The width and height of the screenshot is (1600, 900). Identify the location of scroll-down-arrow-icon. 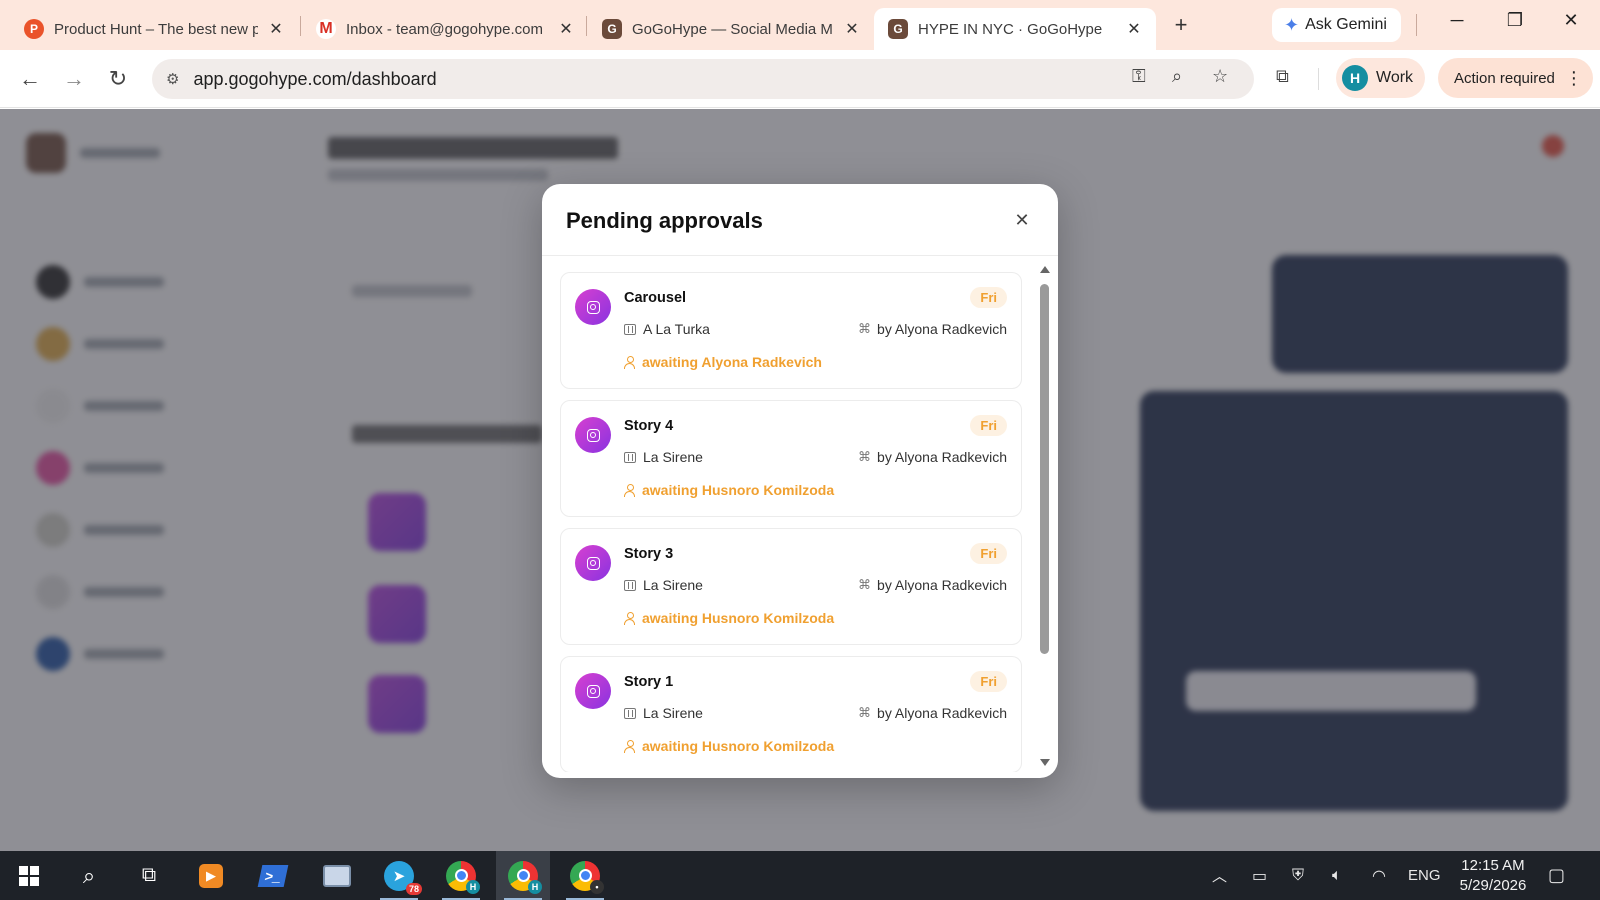
(1045, 762).